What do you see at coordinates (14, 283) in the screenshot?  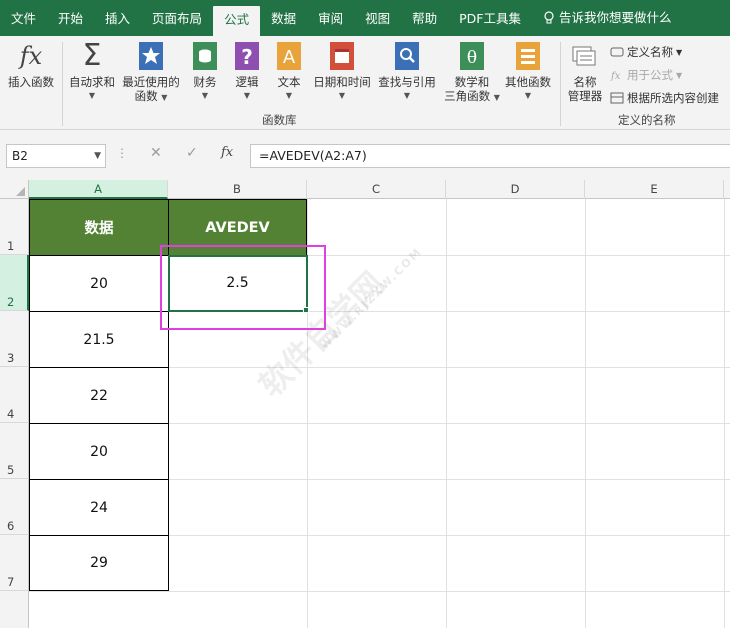 I see `row-header-2: 2` at bounding box center [14, 283].